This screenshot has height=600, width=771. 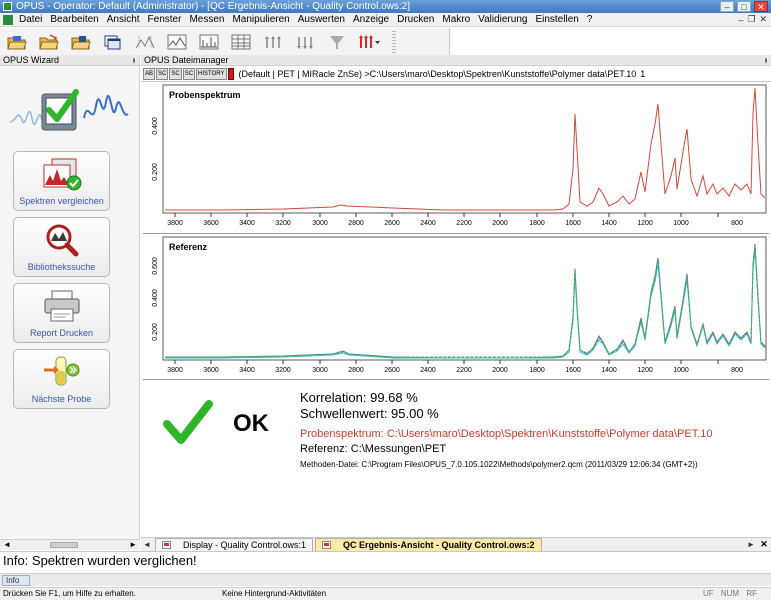 What do you see at coordinates (16, 580) in the screenshot?
I see `info-tab: Info` at bounding box center [16, 580].